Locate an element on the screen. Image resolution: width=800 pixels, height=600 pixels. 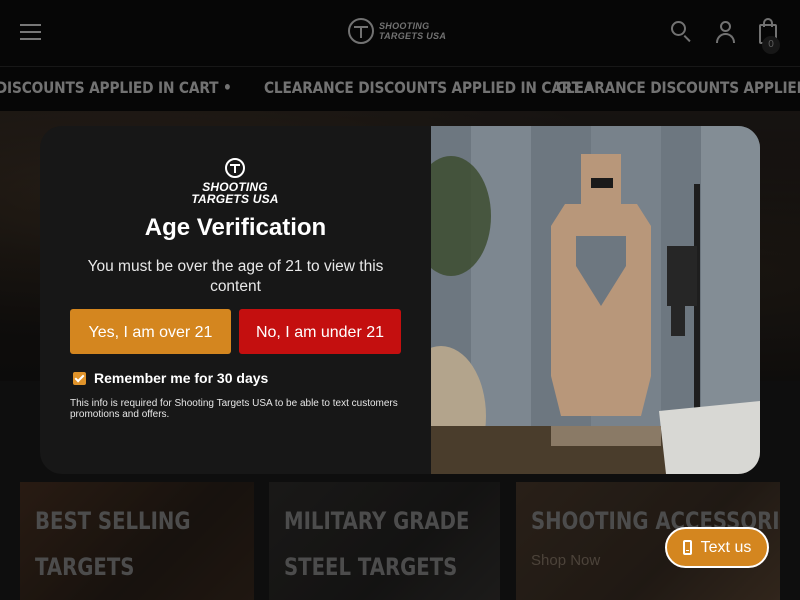
modal-logo: SHOOTING TARGETS USA is located at coordinates (235, 181).